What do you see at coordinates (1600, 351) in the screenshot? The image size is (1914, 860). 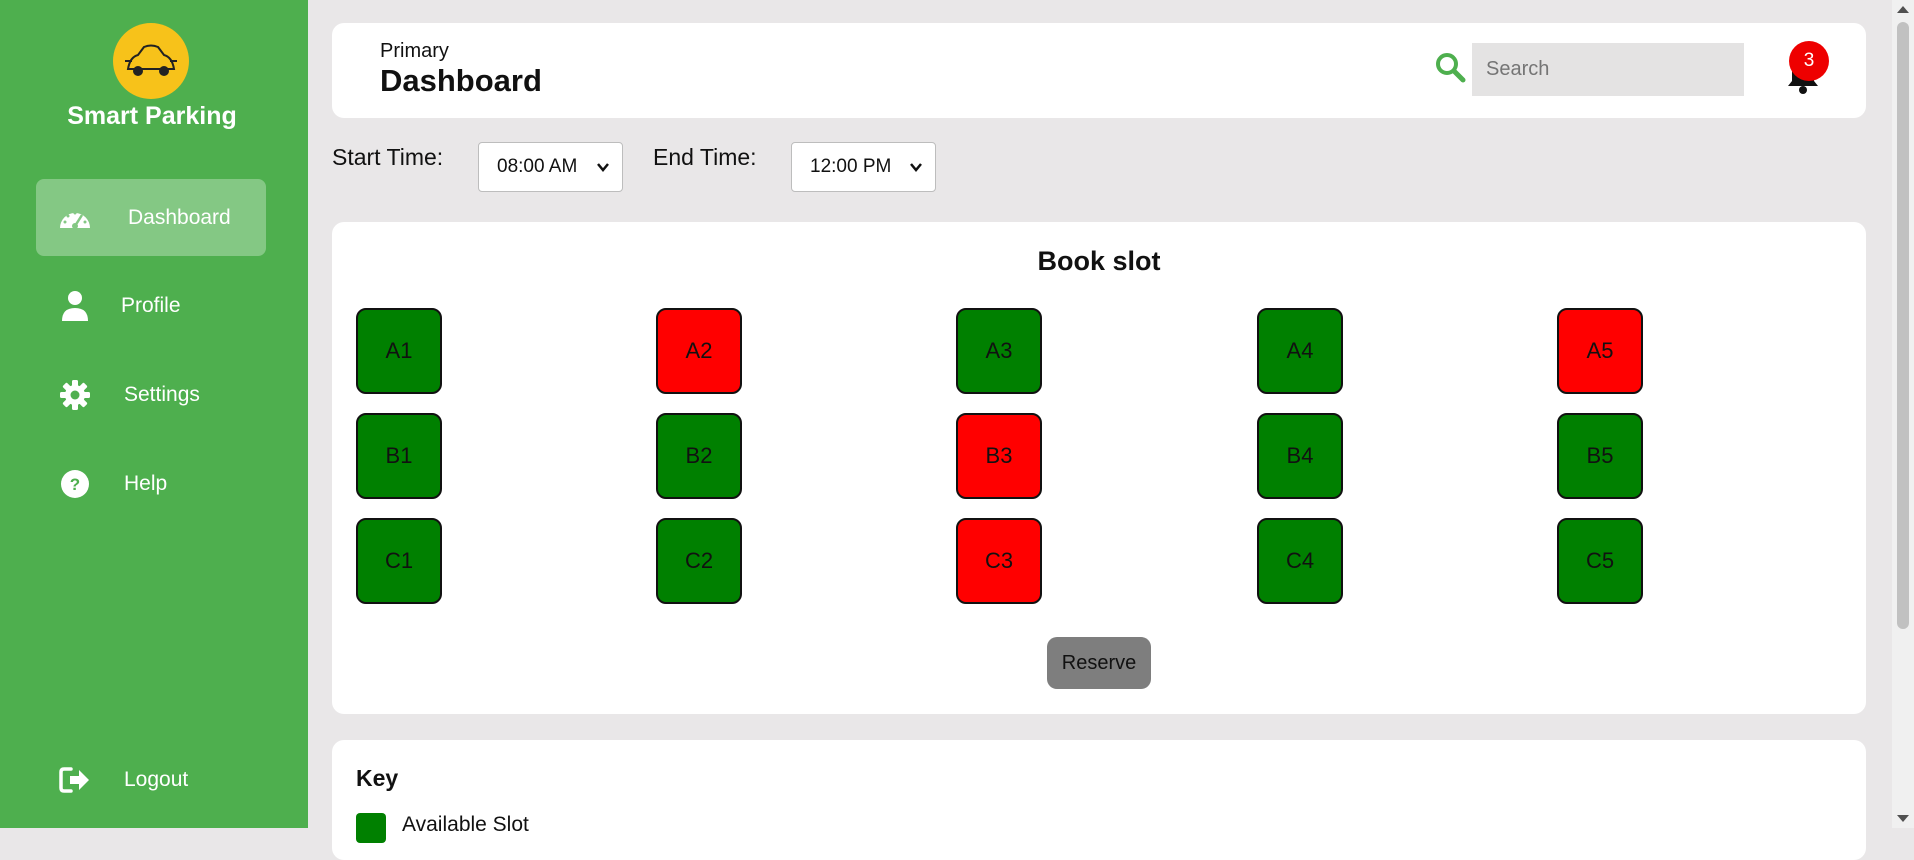 I see `slot-a5: A5` at bounding box center [1600, 351].